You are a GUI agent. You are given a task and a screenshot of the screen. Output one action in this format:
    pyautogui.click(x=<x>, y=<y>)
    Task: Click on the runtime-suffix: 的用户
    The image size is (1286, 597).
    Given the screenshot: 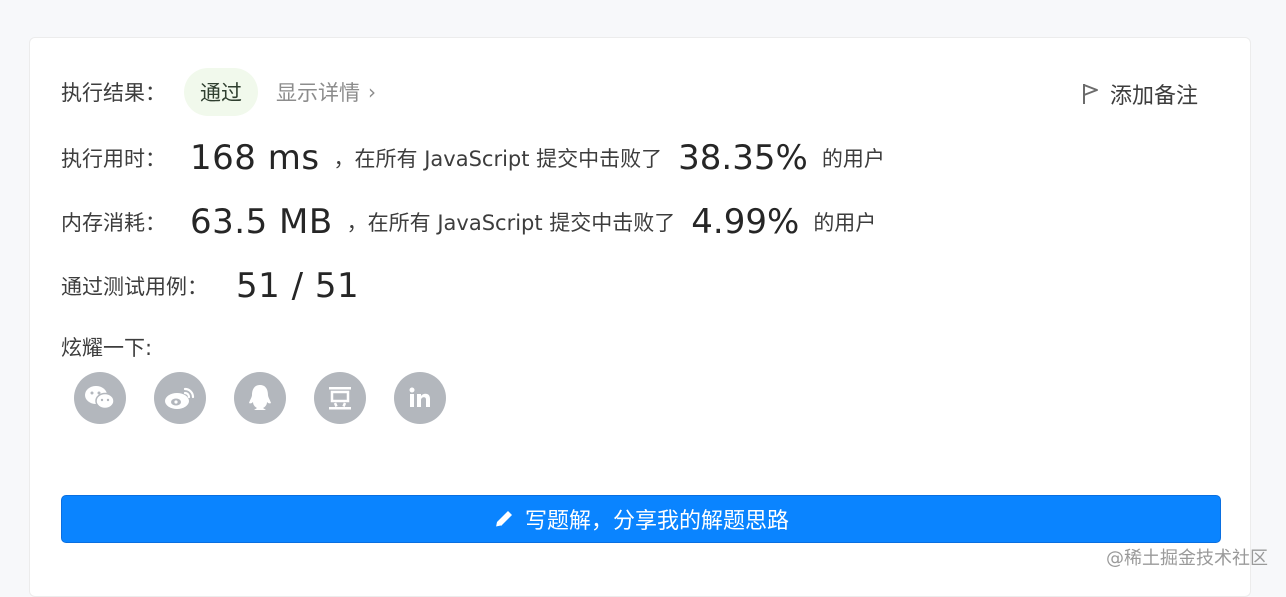 What is the action you would take?
    pyautogui.click(x=853, y=158)
    